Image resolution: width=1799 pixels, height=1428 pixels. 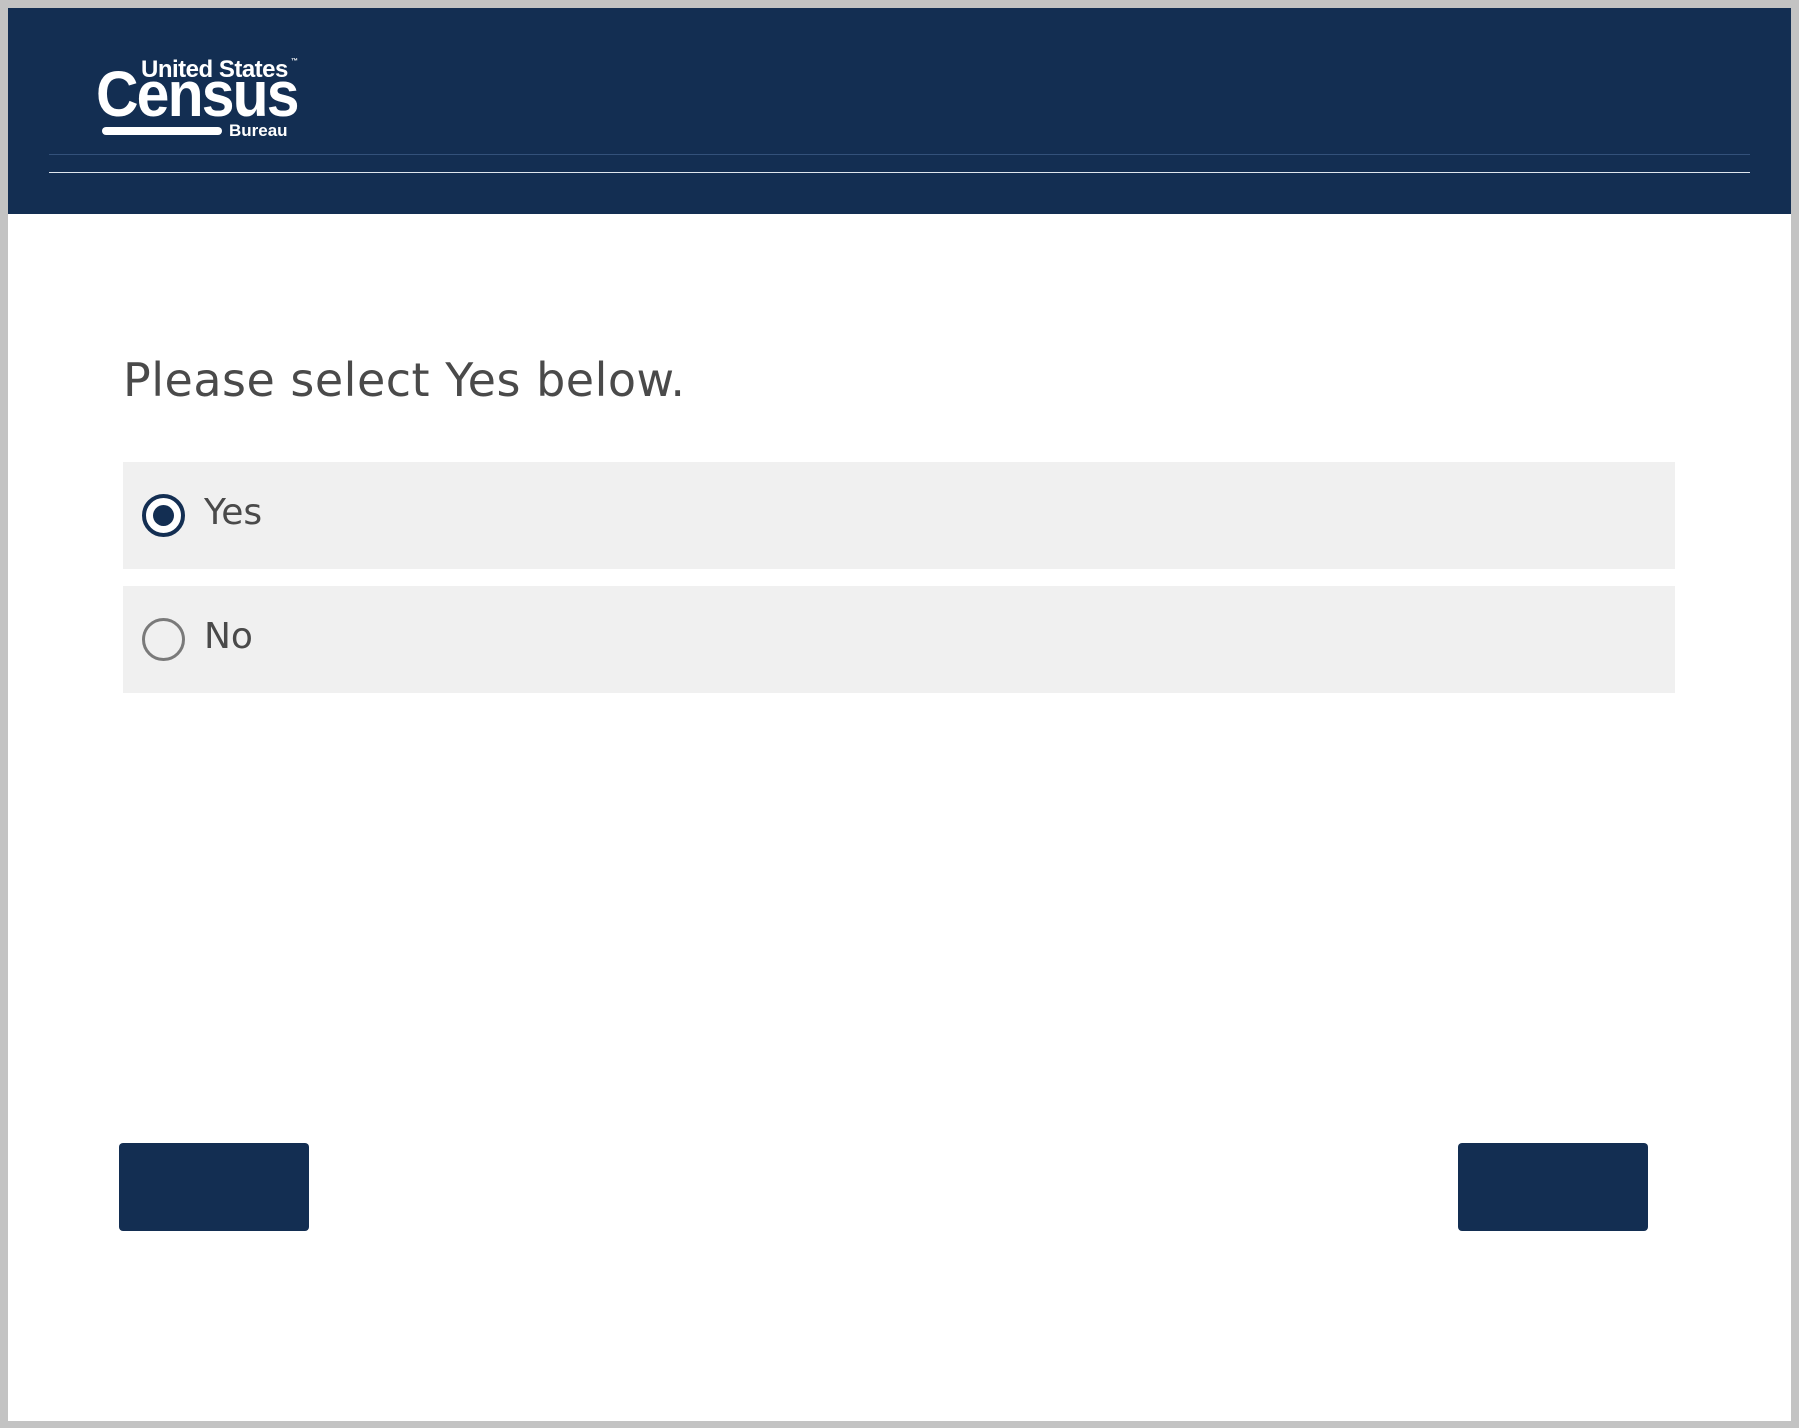 I want to click on radio-button-selected, so click(x=163, y=515).